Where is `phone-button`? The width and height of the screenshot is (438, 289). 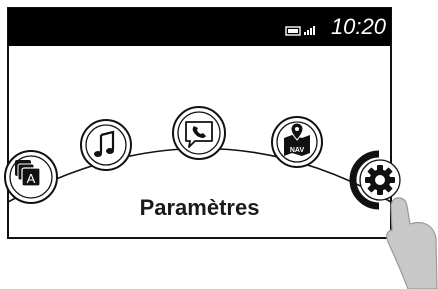 phone-button is located at coordinates (199, 133).